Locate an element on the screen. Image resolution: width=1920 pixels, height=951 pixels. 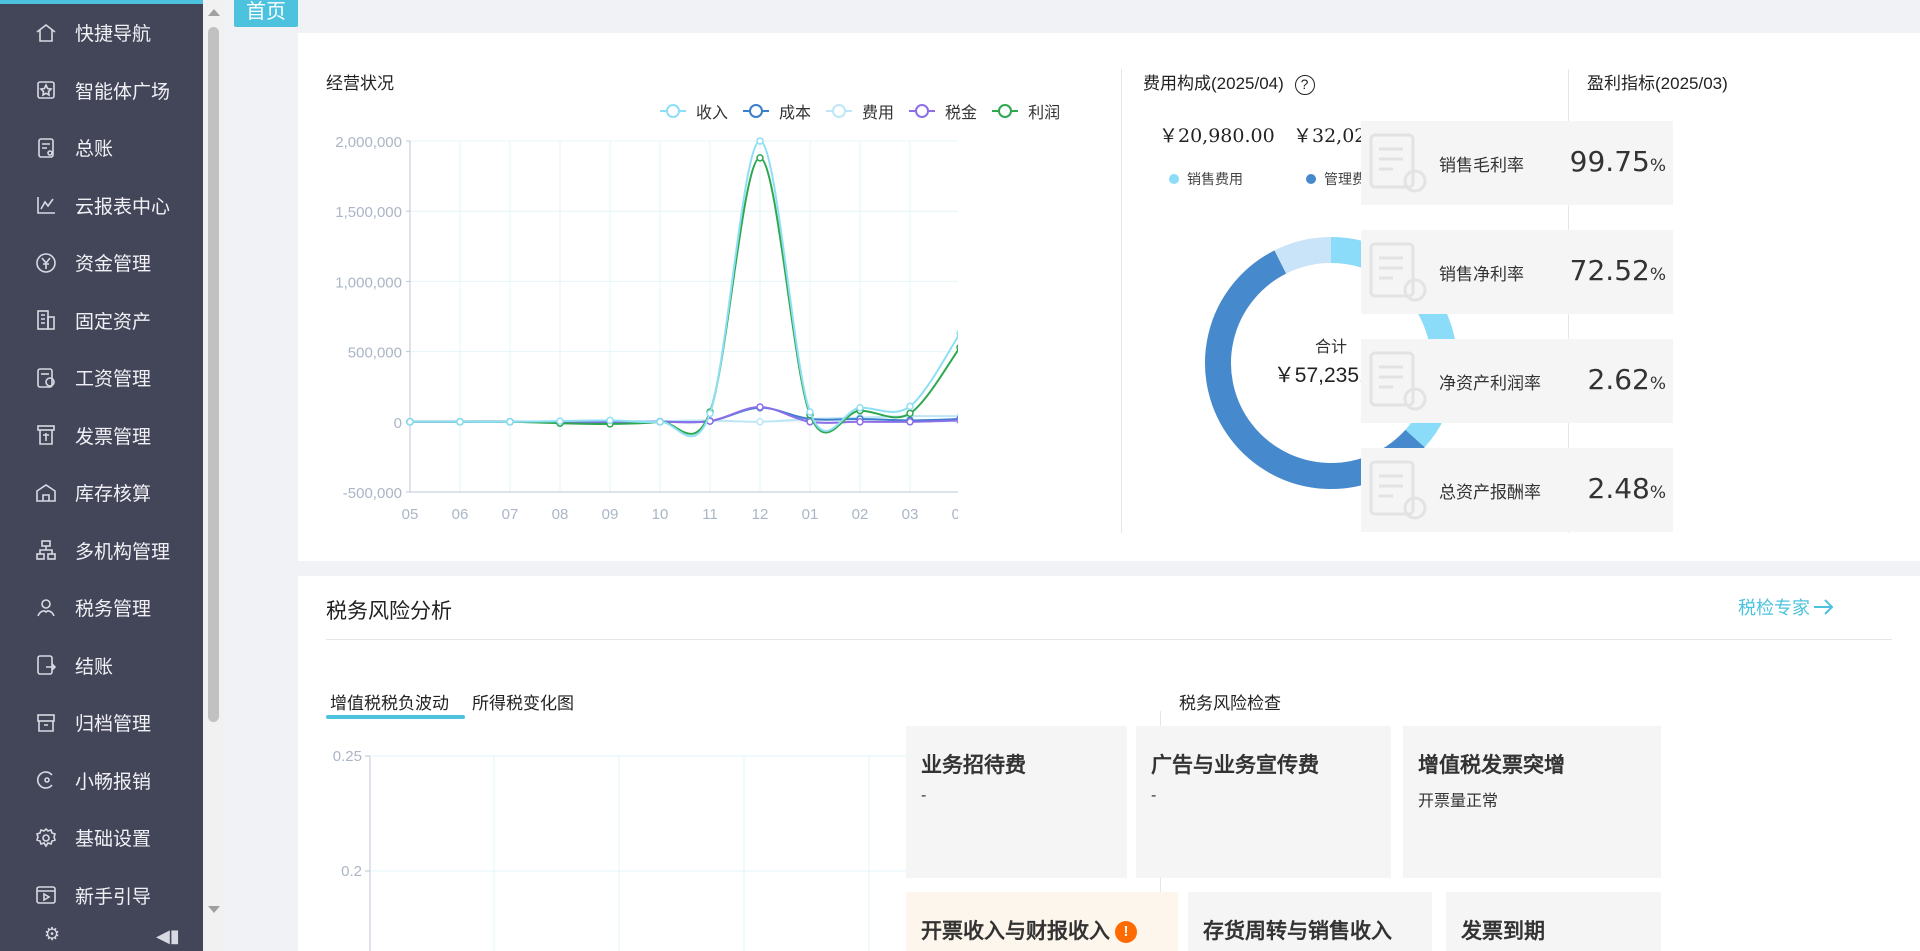
warehouse-icon is located at coordinates (46, 493).